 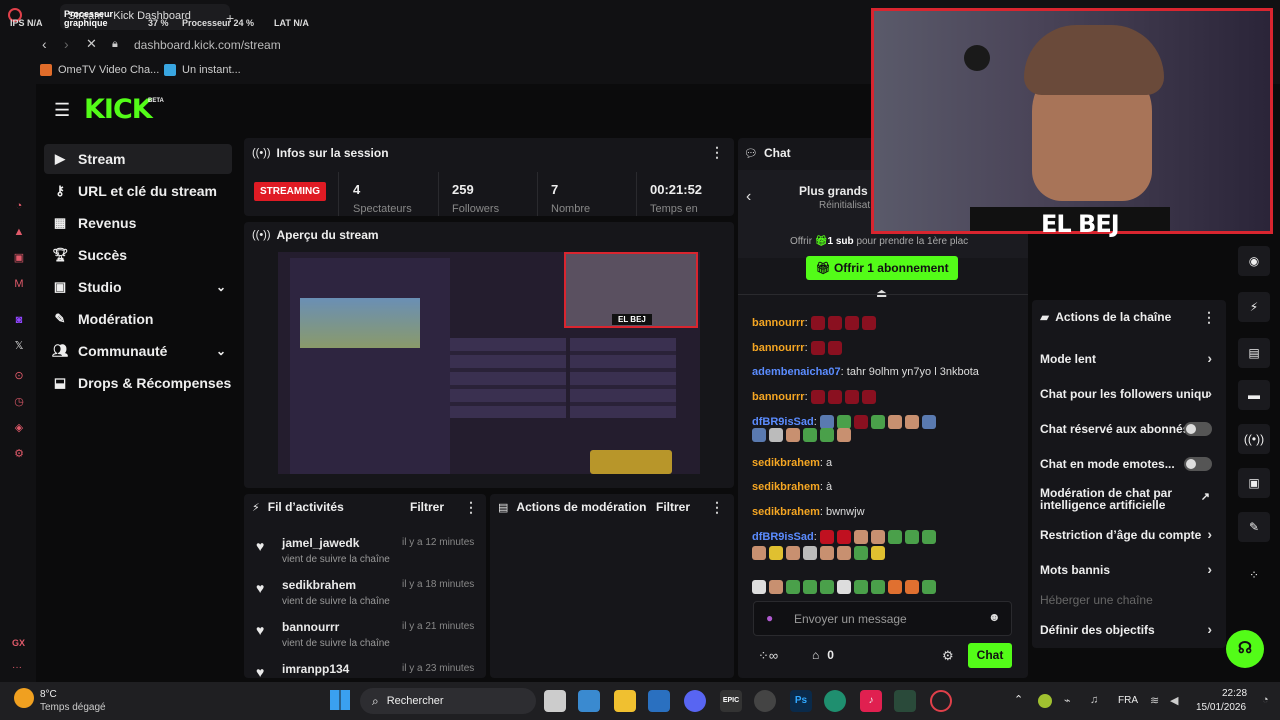 I want to click on sidebar-item-revenus: ▦ Revenus, so click(x=138, y=223).